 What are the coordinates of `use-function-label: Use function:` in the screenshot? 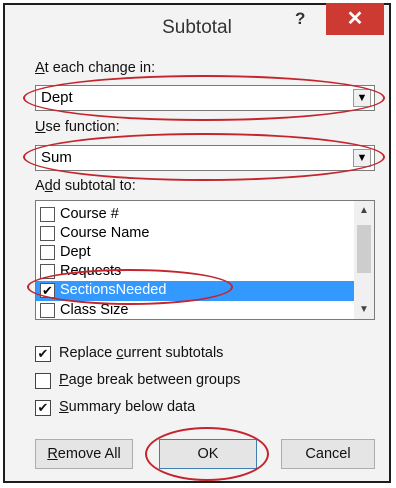 It's located at (77, 127).